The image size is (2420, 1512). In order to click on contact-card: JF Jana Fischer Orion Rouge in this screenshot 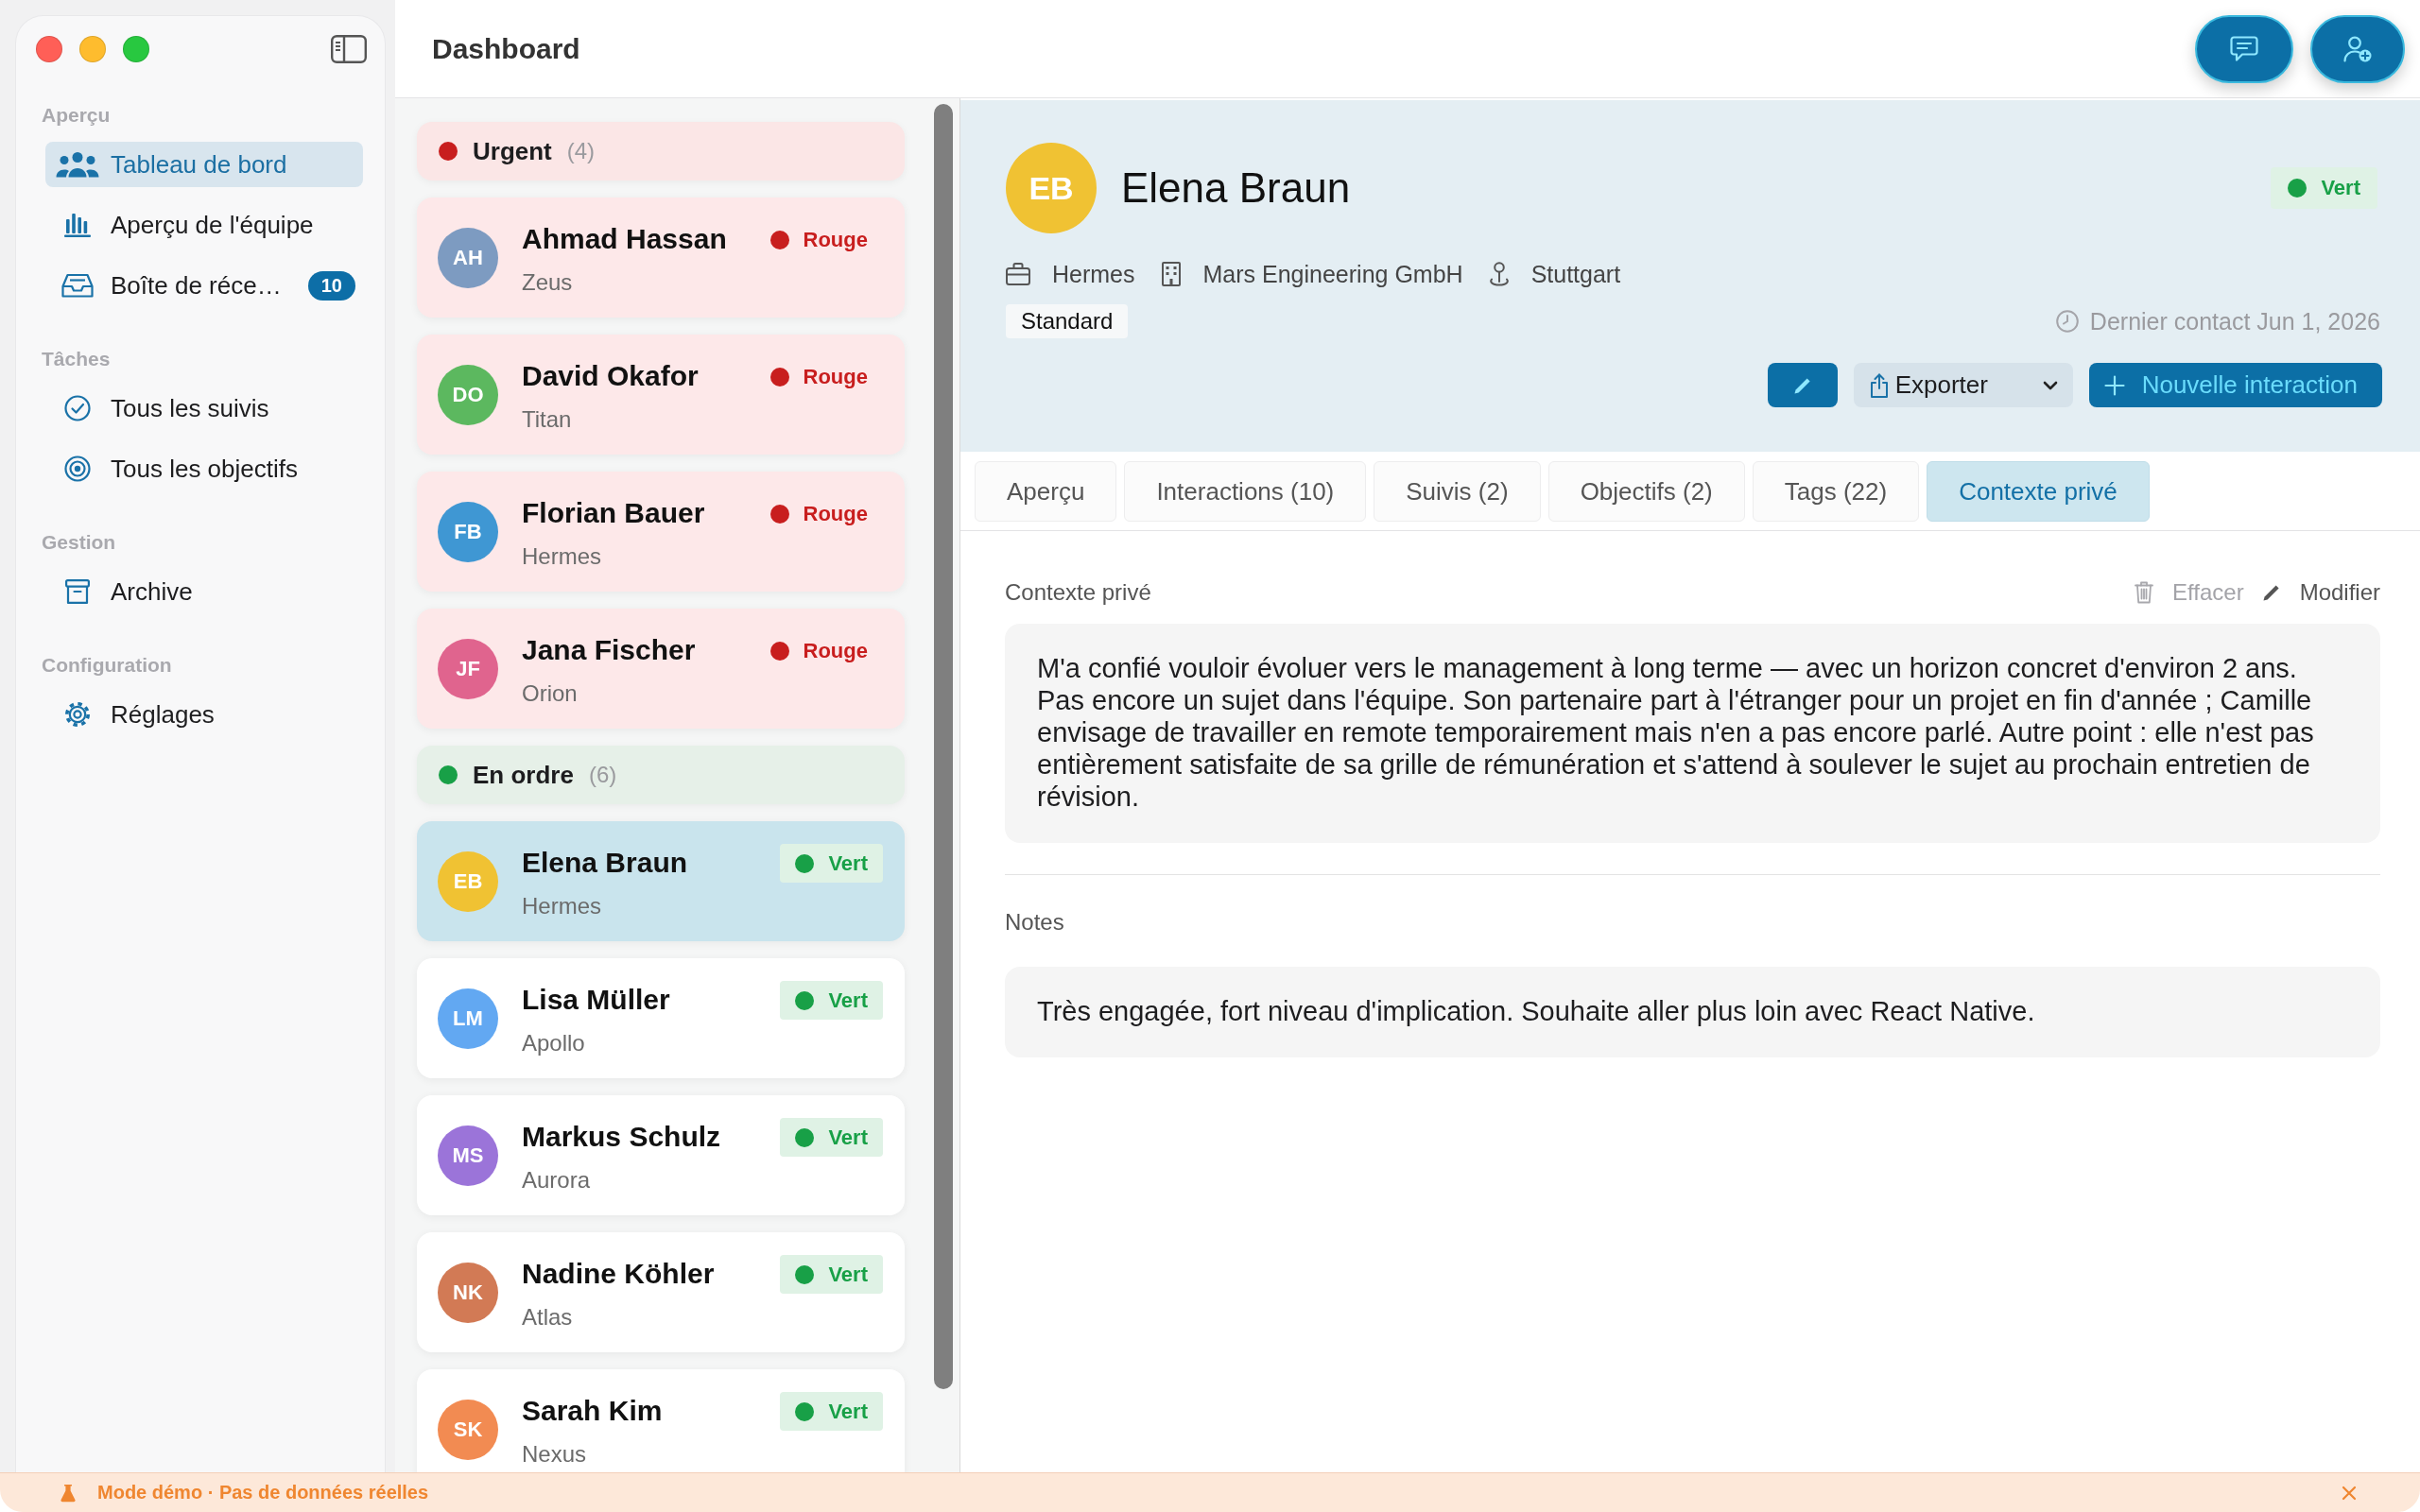, I will do `click(661, 669)`.